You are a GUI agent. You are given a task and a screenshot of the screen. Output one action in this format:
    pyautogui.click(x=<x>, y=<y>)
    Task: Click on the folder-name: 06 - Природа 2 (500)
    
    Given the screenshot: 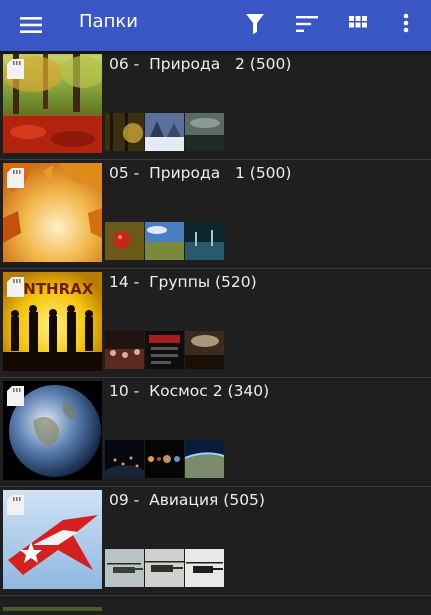 What is the action you would take?
    pyautogui.click(x=200, y=64)
    